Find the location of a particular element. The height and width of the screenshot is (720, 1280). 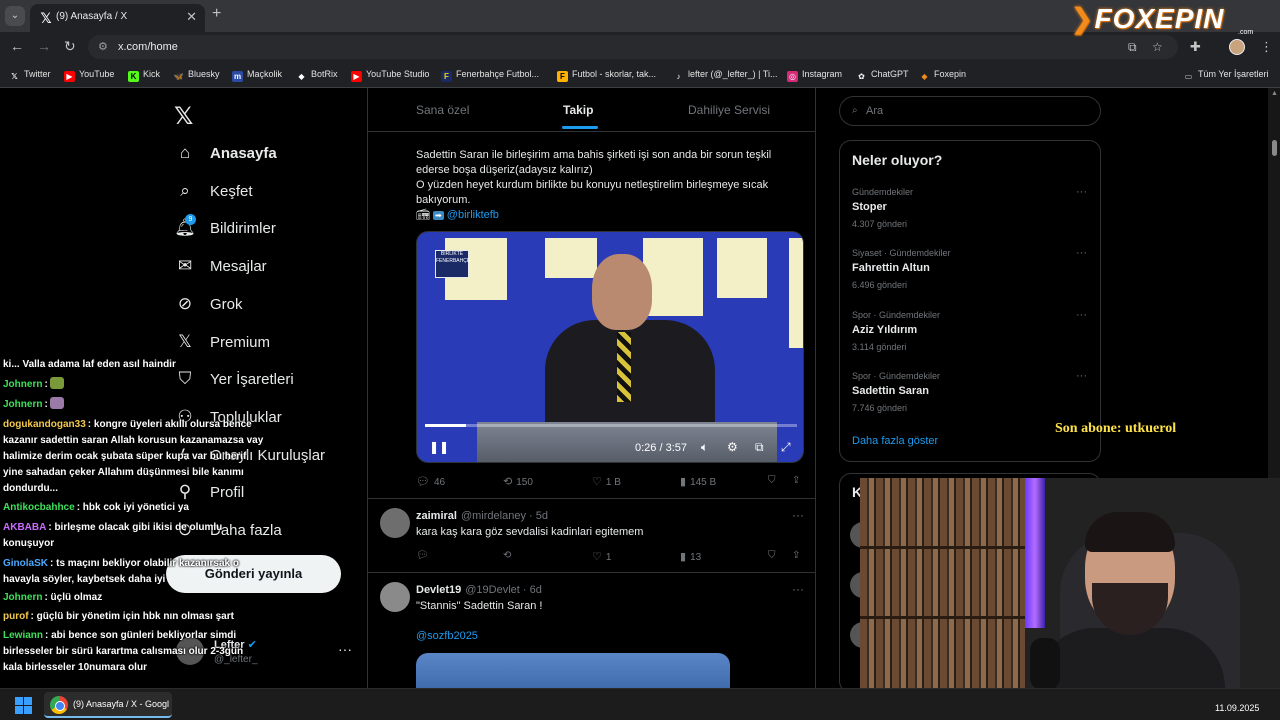

browser-tab: 𝕏 (9) Anasayfa / X ✕ is located at coordinates (117, 18).